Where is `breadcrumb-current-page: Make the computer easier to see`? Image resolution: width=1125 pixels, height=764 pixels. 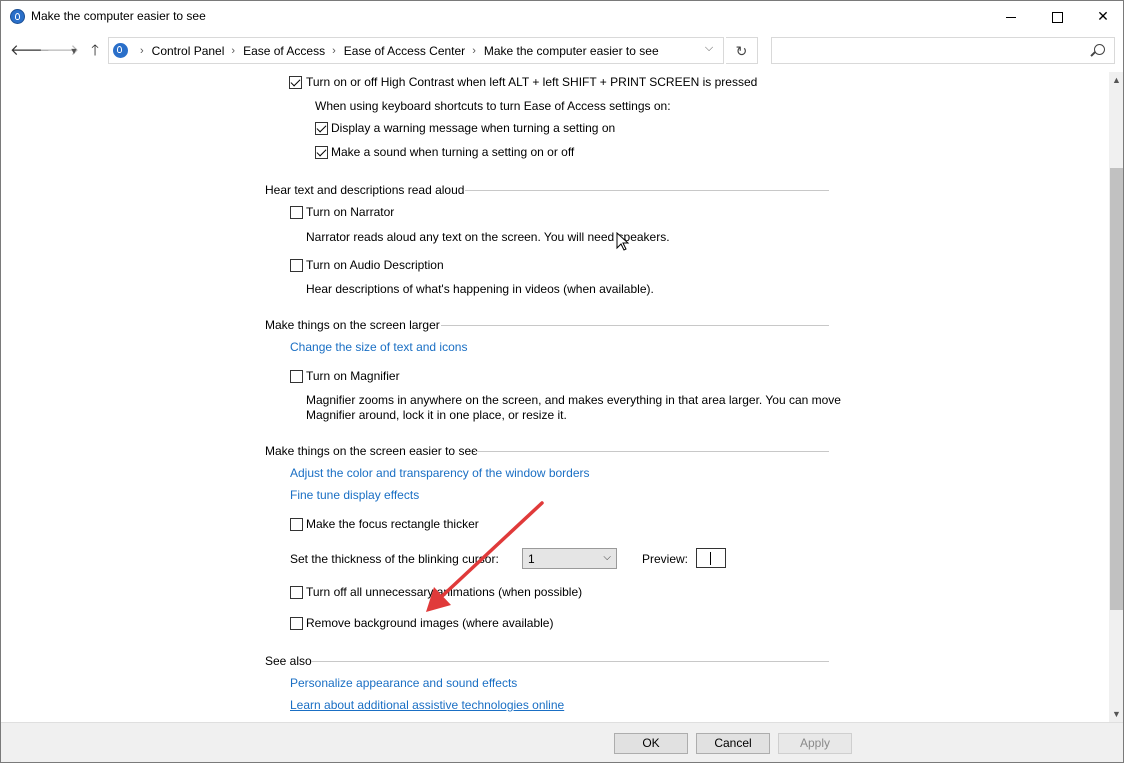 breadcrumb-current-page: Make the computer easier to see is located at coordinates (571, 51).